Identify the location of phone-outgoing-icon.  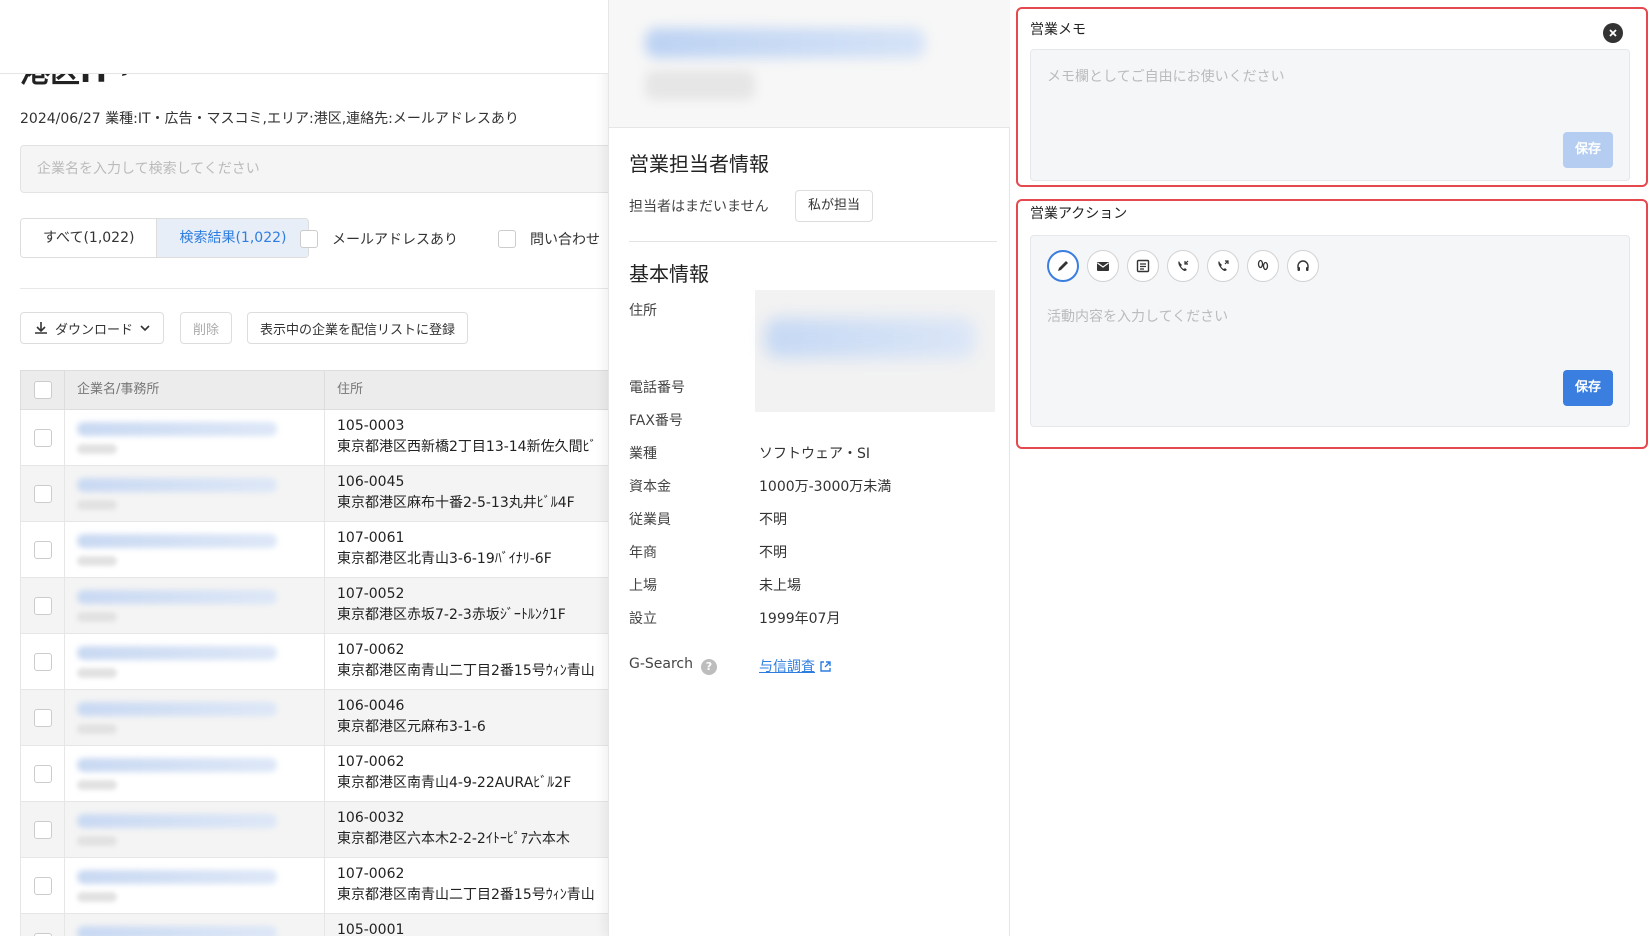
(1223, 266).